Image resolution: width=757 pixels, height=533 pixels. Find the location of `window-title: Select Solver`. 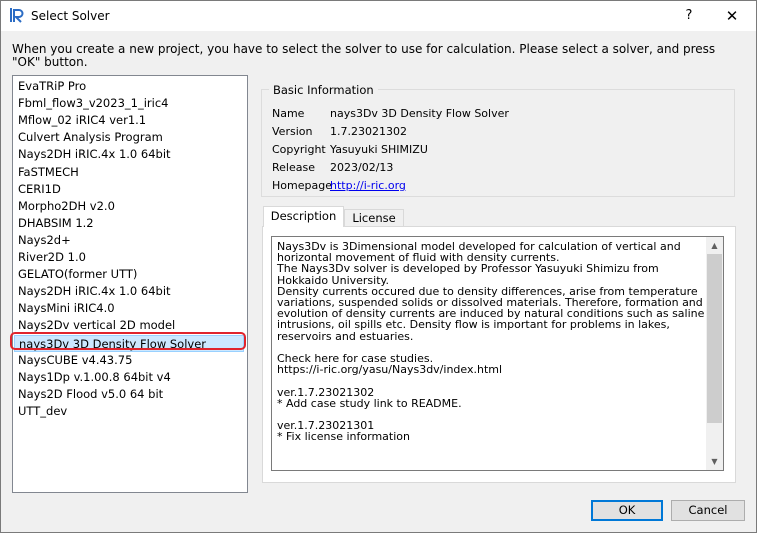

window-title: Select Solver is located at coordinates (70, 16).